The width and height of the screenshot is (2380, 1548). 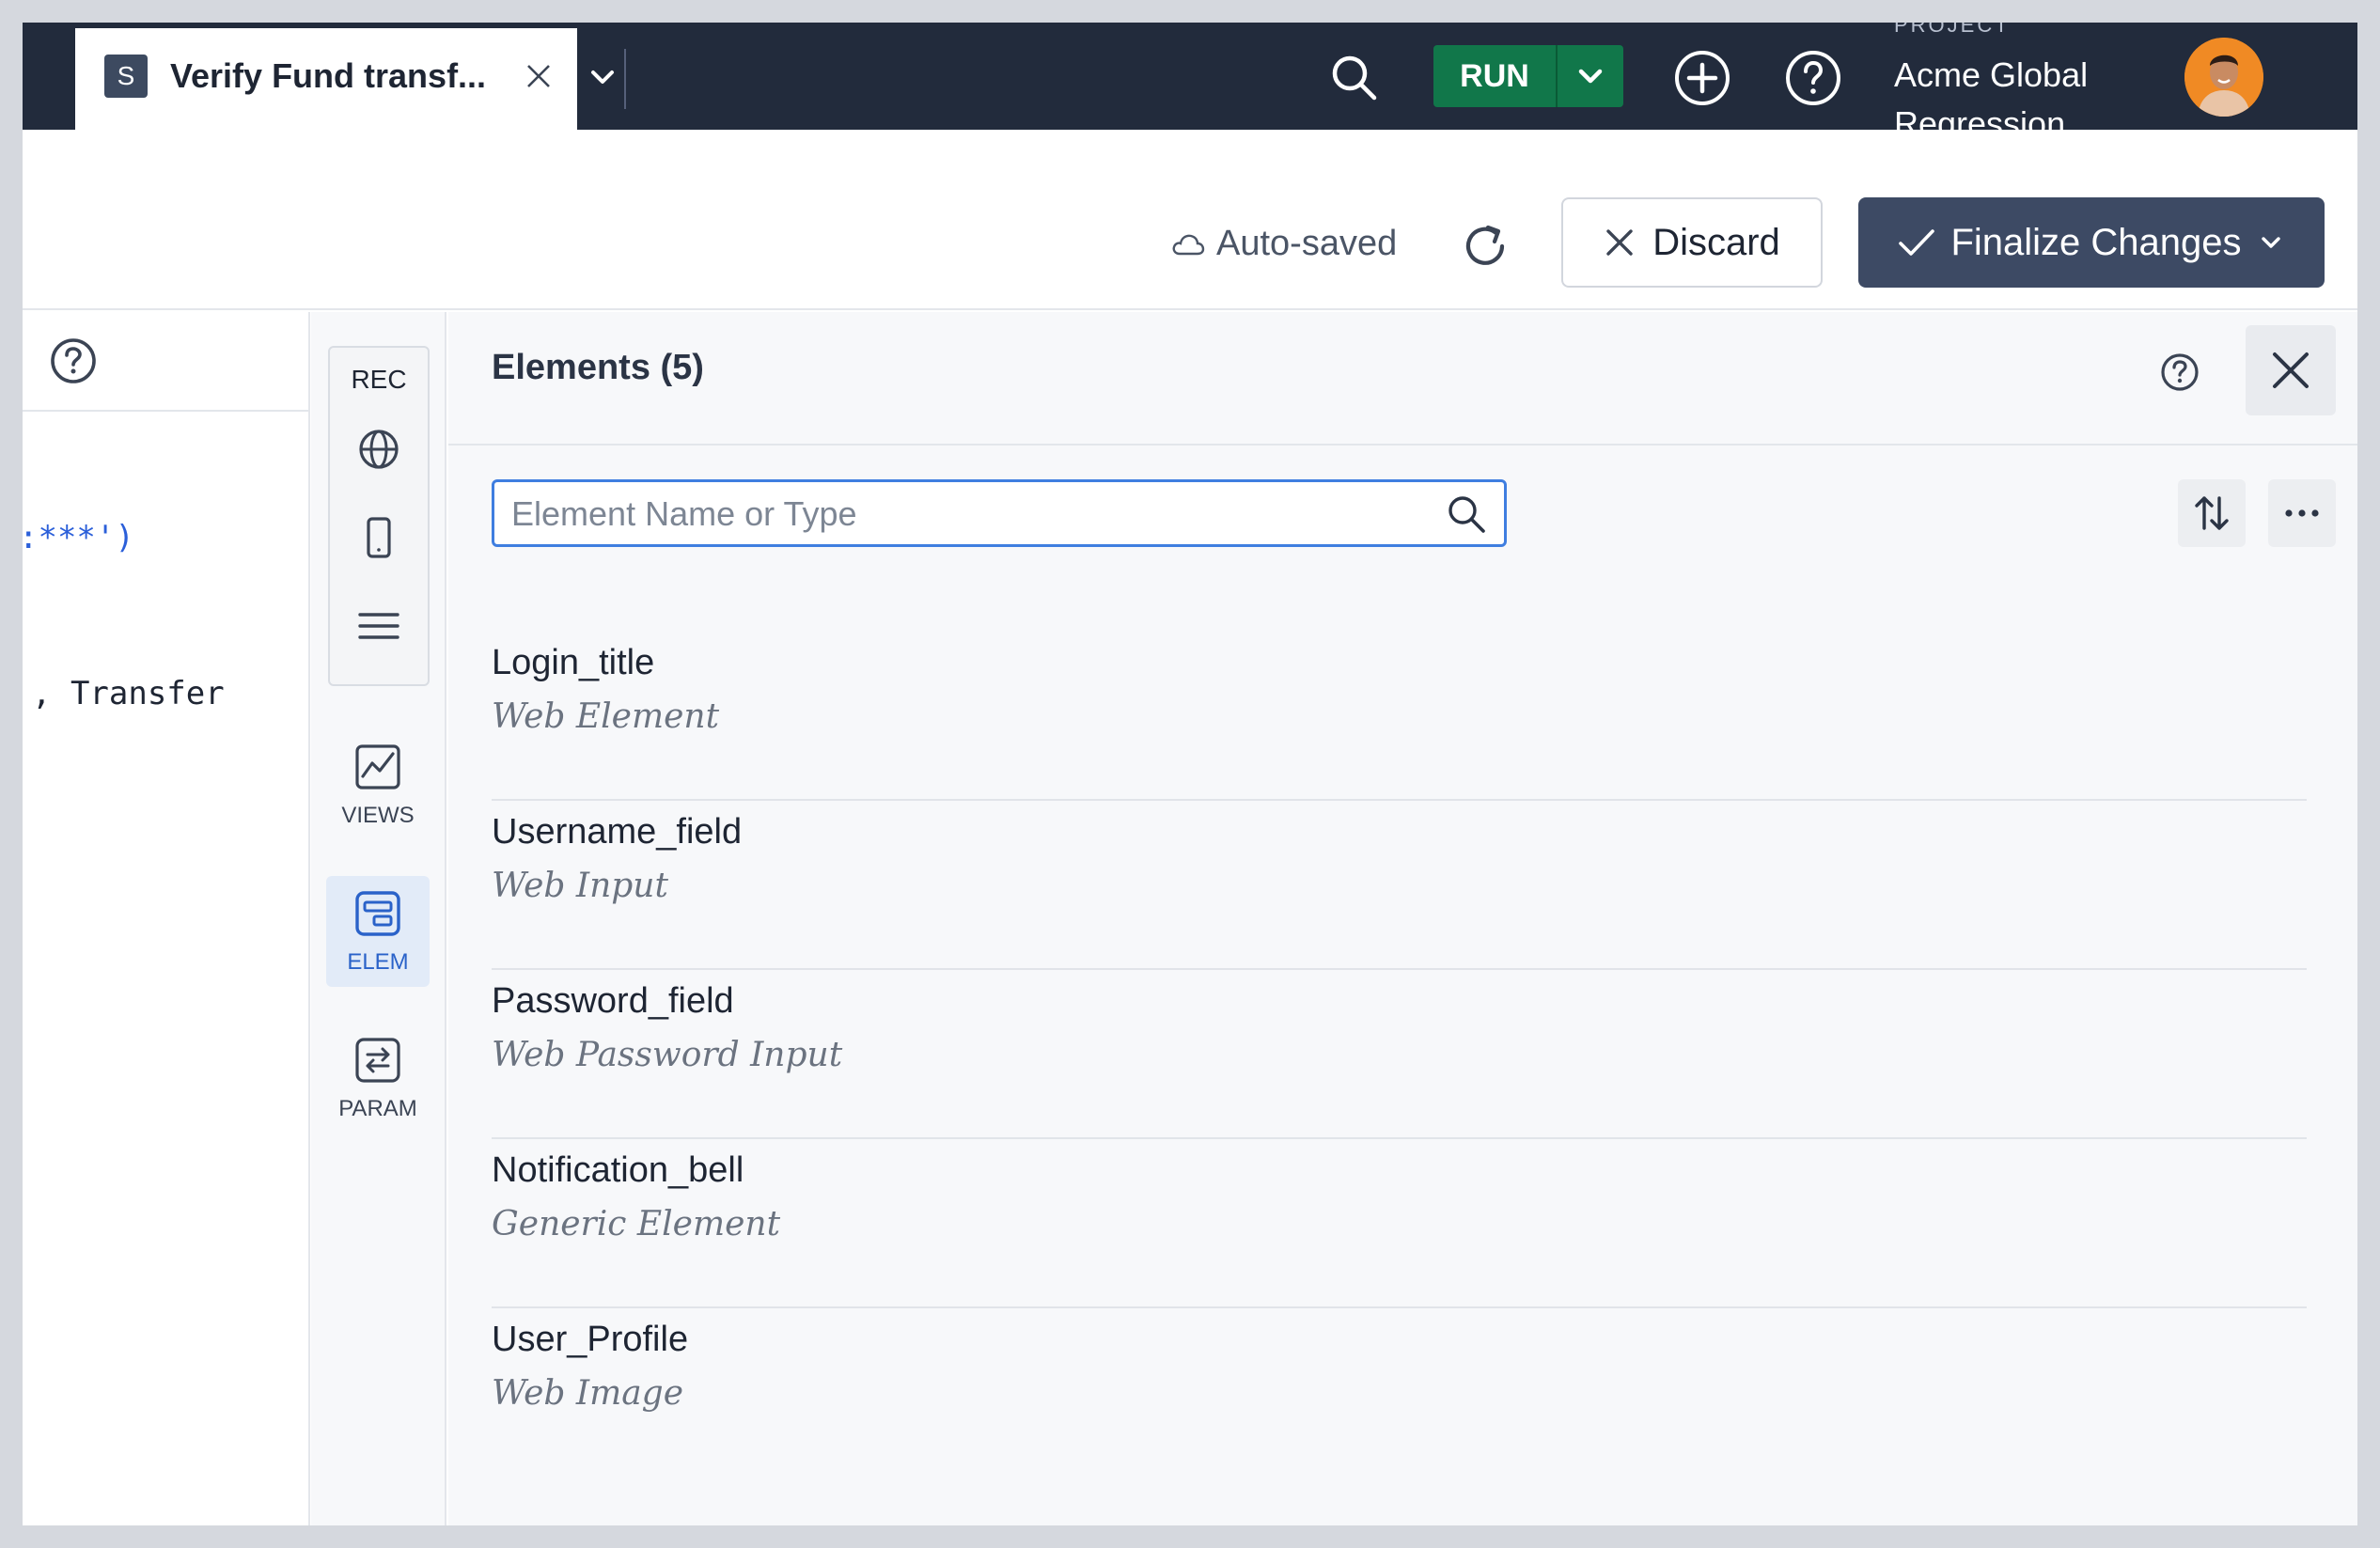 I want to click on more-options-button, so click(x=2302, y=513).